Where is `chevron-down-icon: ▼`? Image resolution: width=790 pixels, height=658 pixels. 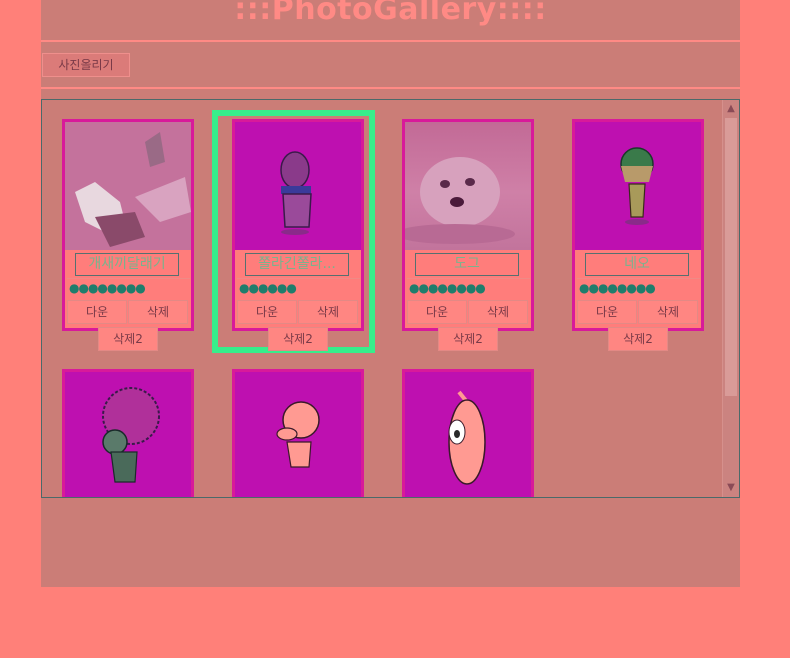 chevron-down-icon: ▼ is located at coordinates (731, 488).